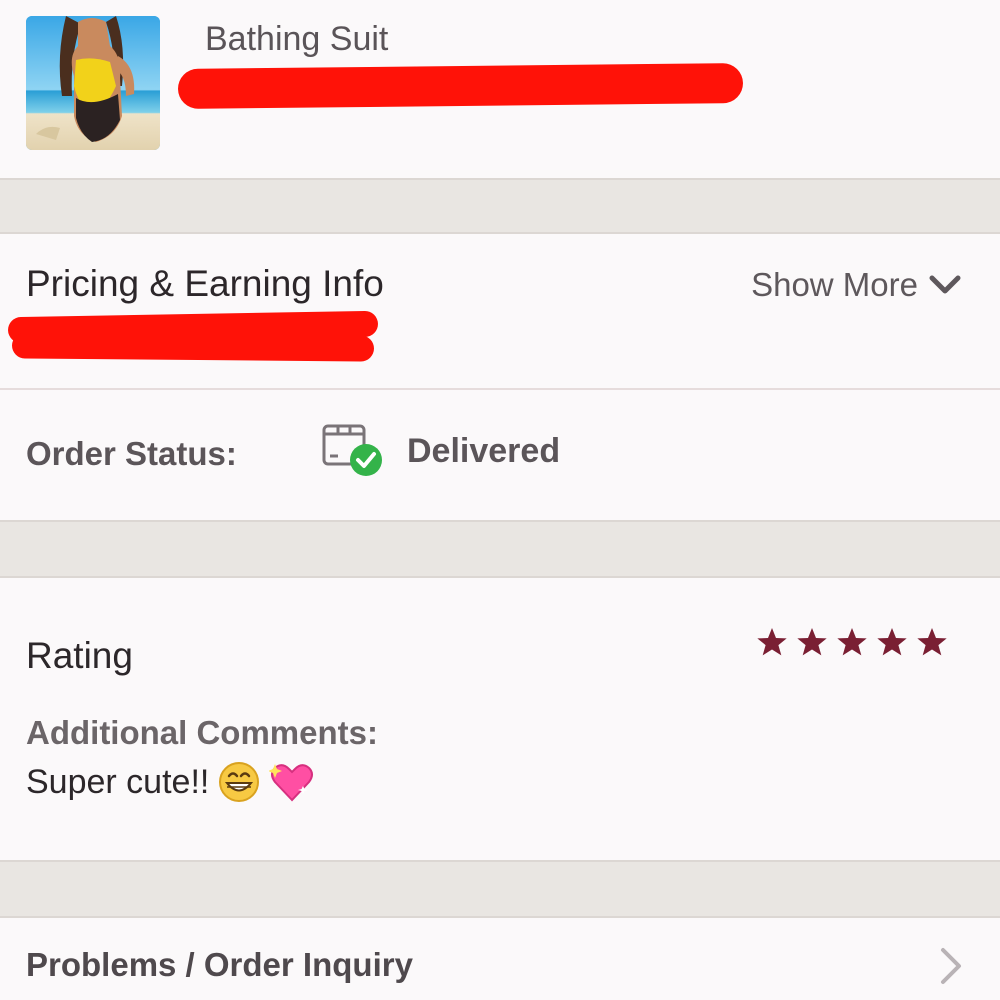 This screenshot has height=1000, width=1000. Describe the element at coordinates (500, 959) in the screenshot. I see `problems-order-inquiry-row: Problems / Order Inquiry` at that location.